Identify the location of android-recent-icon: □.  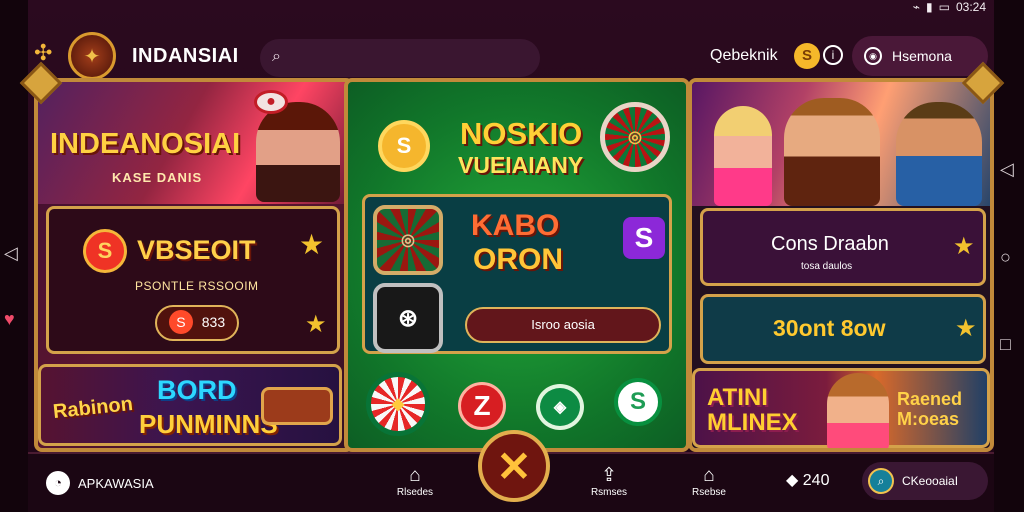
(1005, 344).